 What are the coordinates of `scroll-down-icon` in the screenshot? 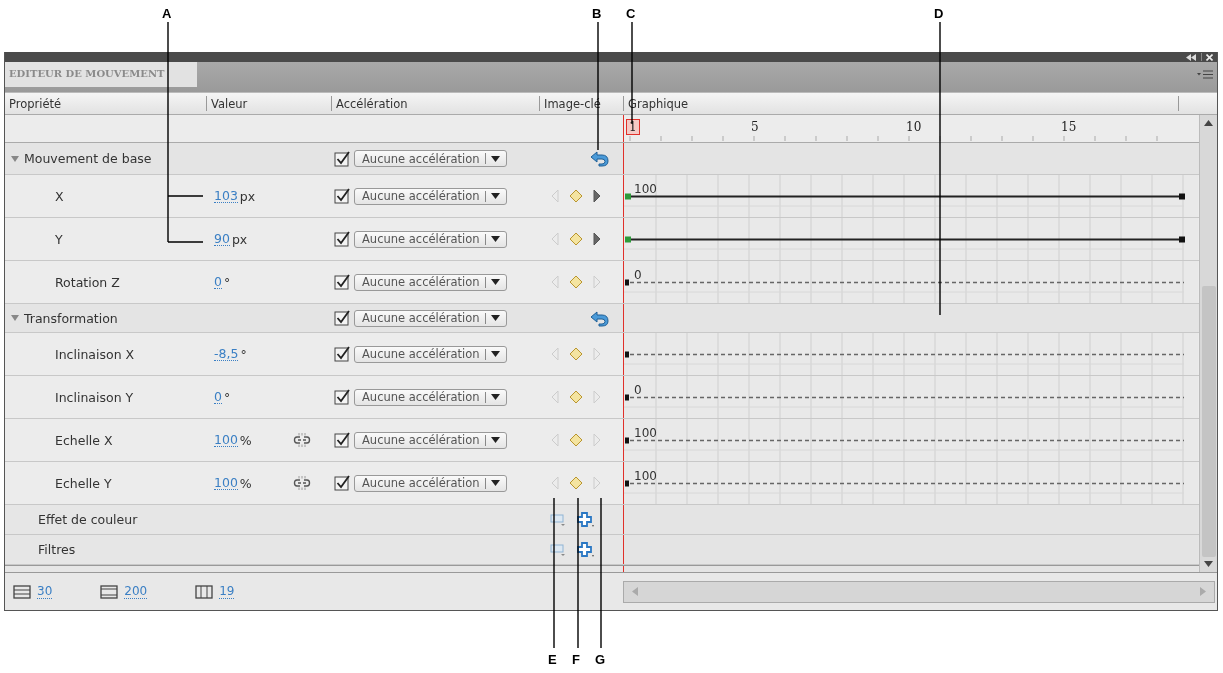 It's located at (1208, 564).